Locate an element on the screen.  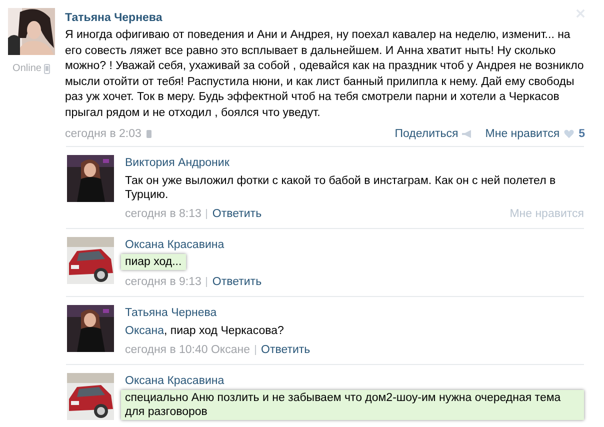
comment-text: Так он уже выложил фотки с какой то бабой в инстаграм. Как он с ней полетел в Турцию. is located at coordinates (341, 188).